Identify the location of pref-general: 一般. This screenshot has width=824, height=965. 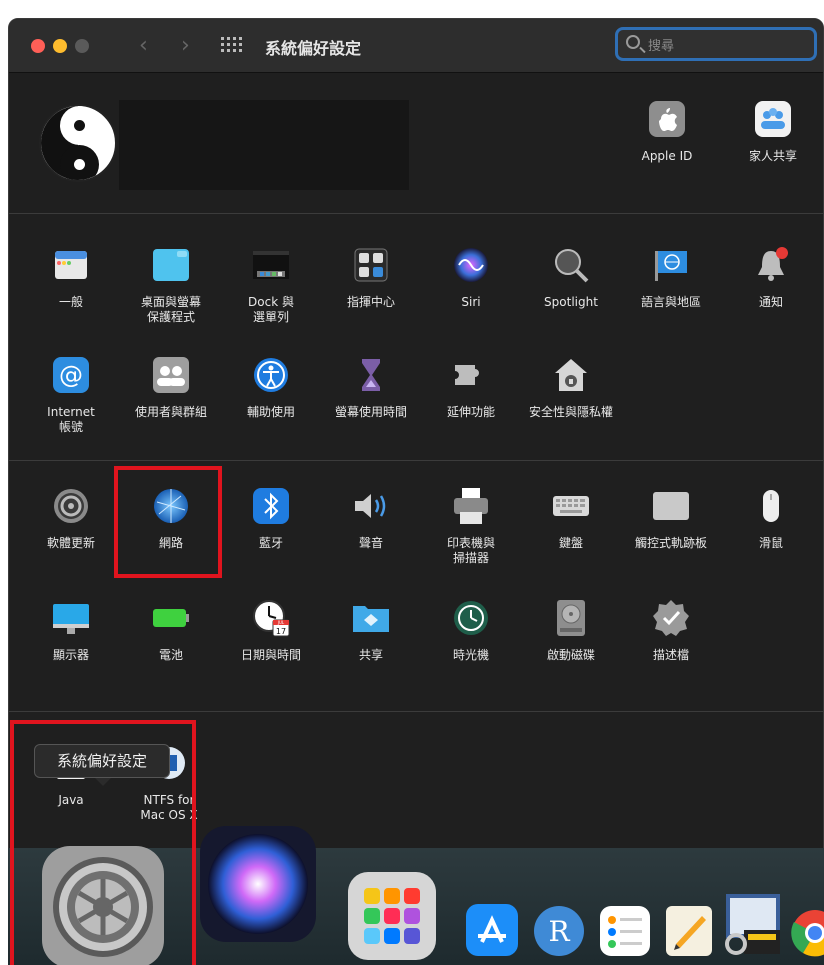
(71, 277).